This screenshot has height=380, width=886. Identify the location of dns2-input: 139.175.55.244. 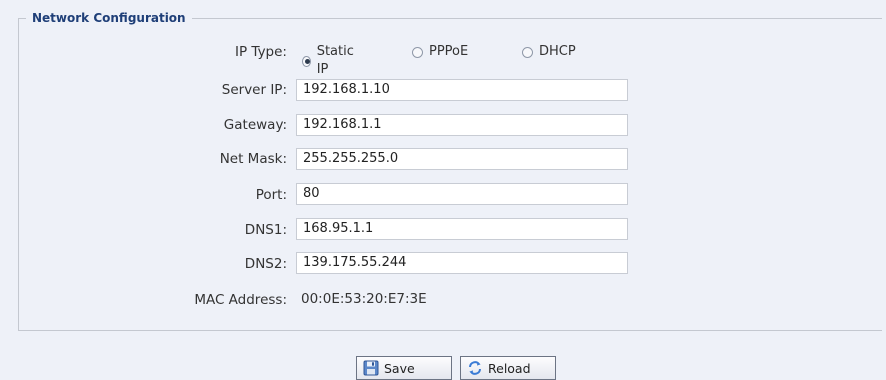
(462, 263).